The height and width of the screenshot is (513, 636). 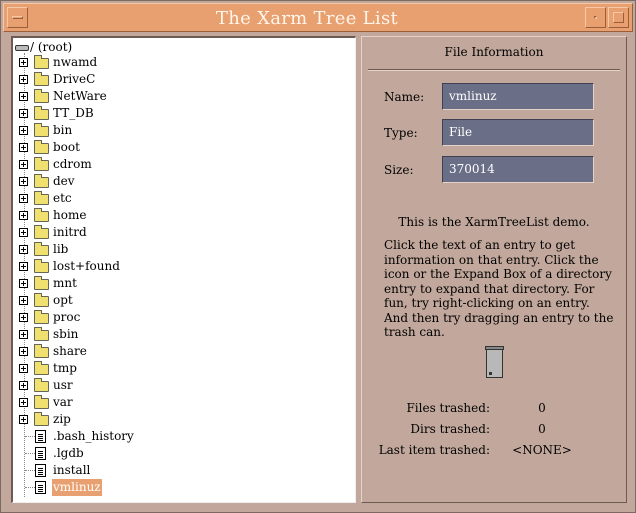 I want to click on tree-item-label: mnt, so click(x=65, y=283).